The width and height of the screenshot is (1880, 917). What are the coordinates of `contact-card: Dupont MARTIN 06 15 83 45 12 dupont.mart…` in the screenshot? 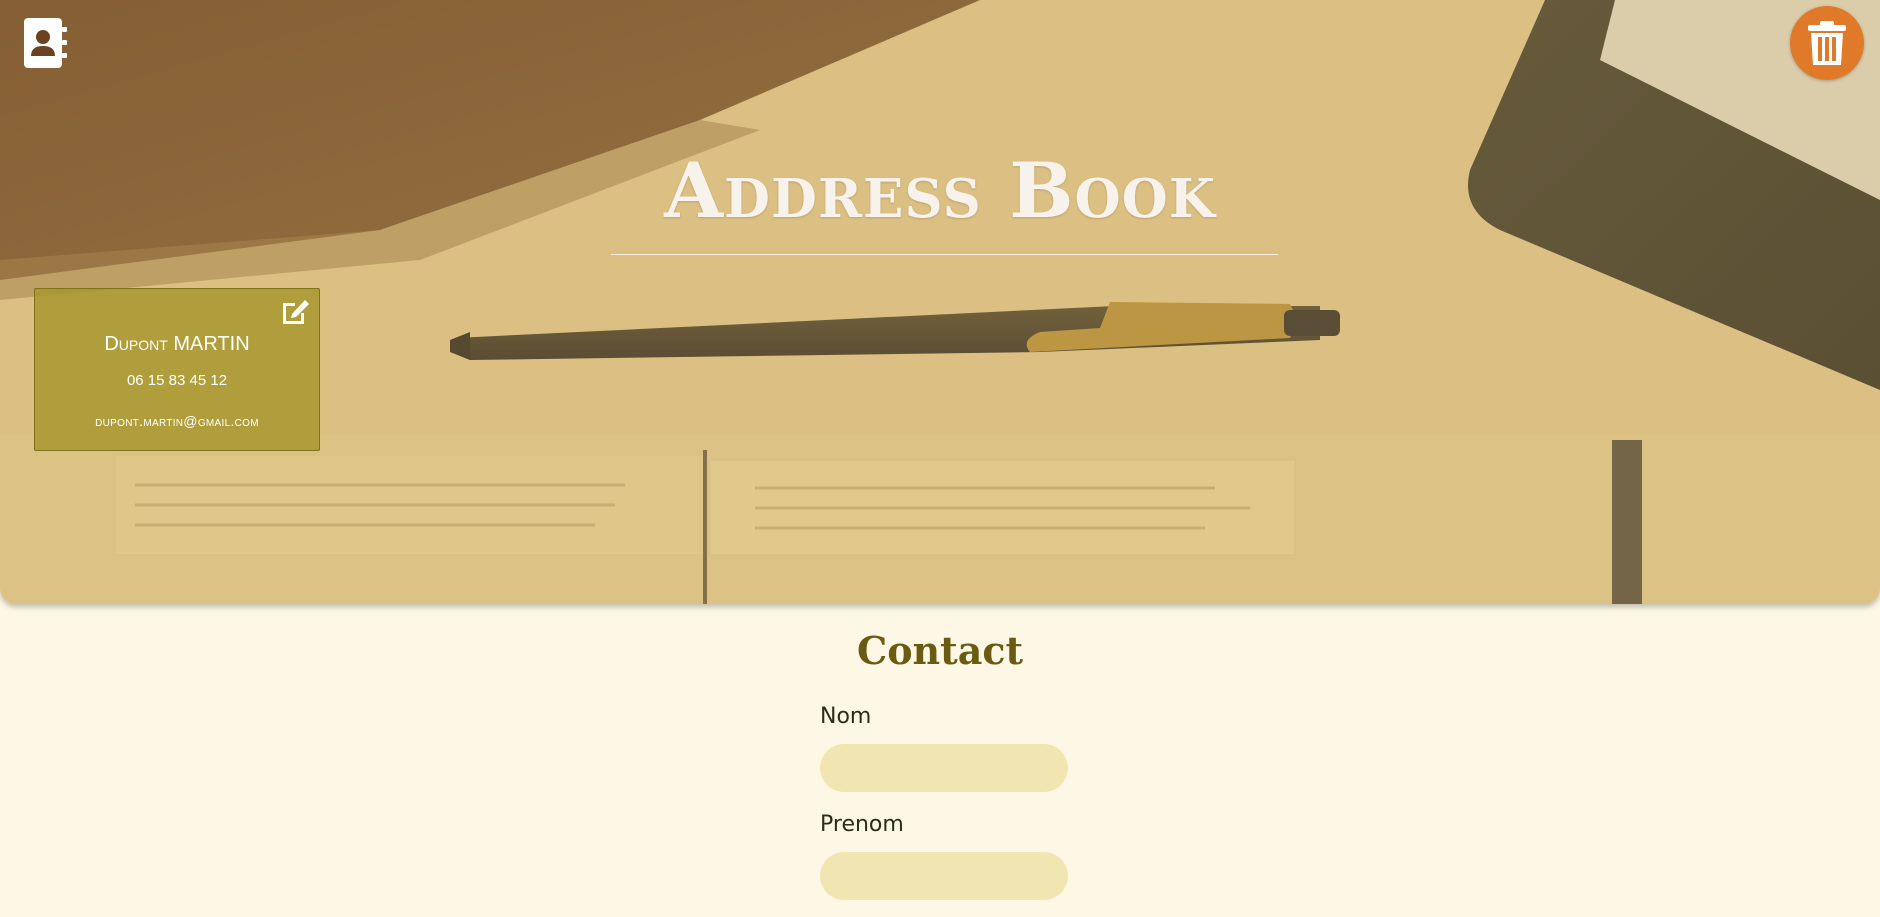 It's located at (177, 369).